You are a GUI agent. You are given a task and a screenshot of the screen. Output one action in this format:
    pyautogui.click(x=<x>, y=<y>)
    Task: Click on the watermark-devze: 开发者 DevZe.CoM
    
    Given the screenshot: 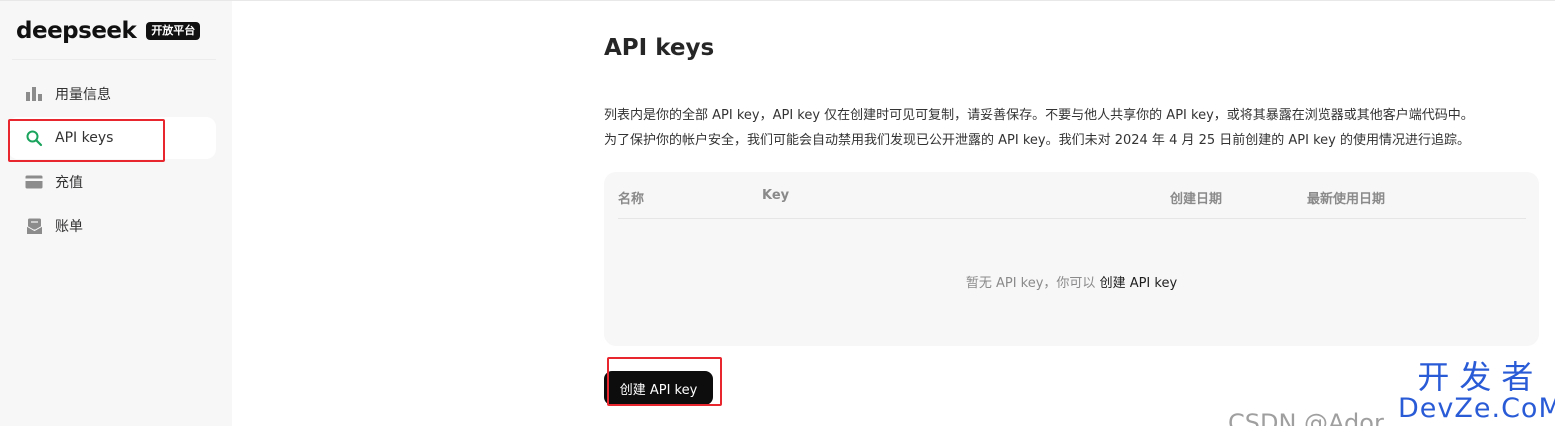 What is the action you would take?
    pyautogui.click(x=1476, y=391)
    